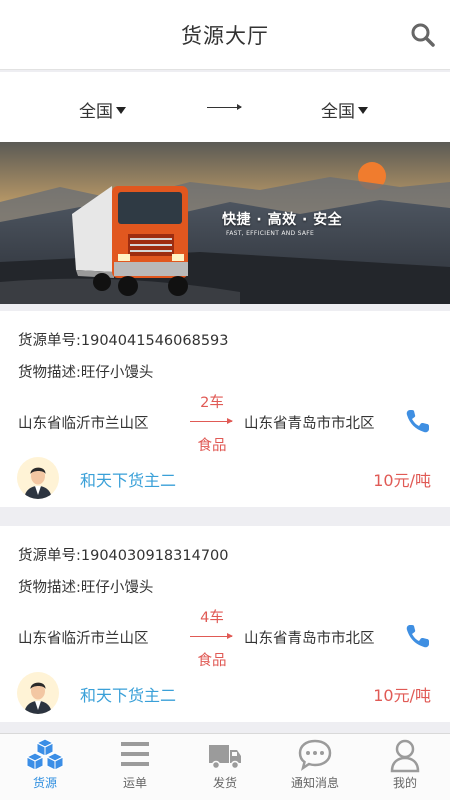 This screenshot has height=800, width=450. Describe the element at coordinates (405, 756) in the screenshot. I see `user-icon` at that location.